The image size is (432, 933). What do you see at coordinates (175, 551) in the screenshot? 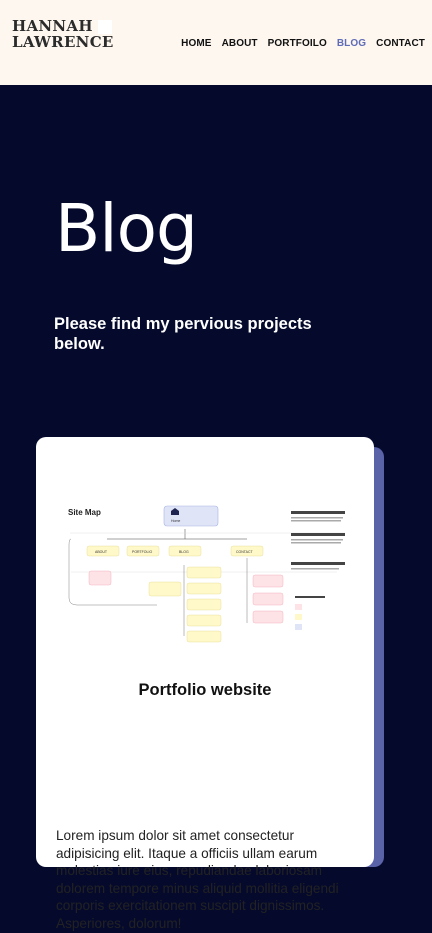
I see `site-map-pages: ABOUT PORTFOLIO BLOG CONTACT` at bounding box center [175, 551].